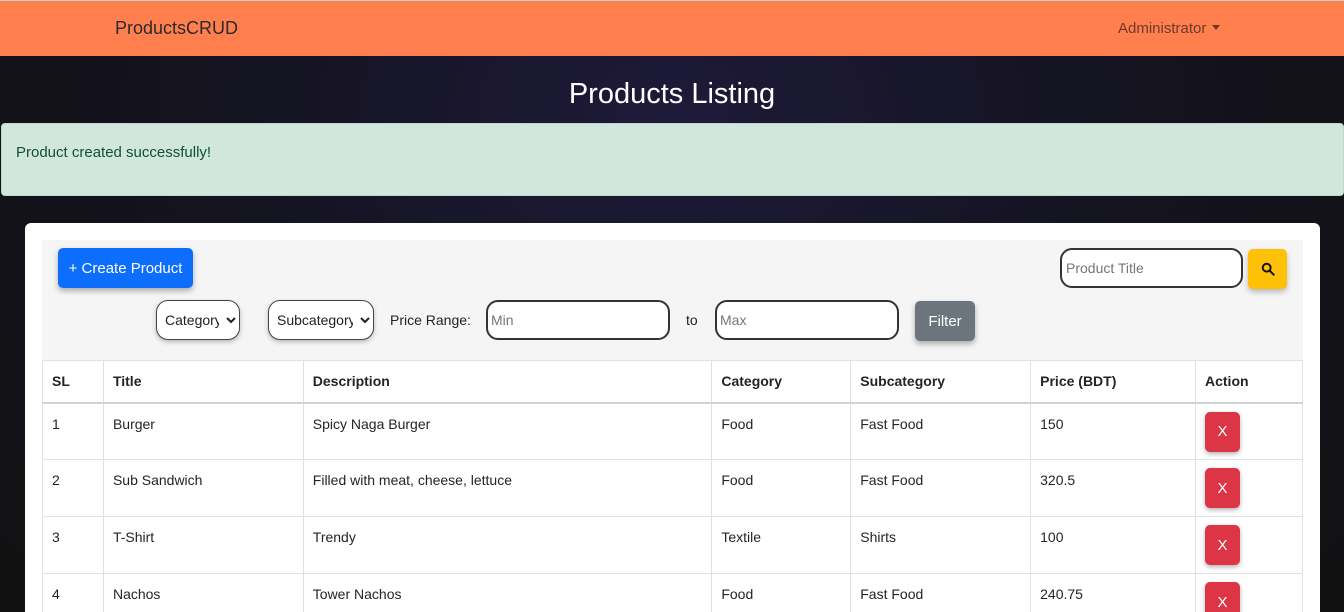 Image resolution: width=1344 pixels, height=612 pixels. Describe the element at coordinates (507, 382) in the screenshot. I see `header-description: Description` at that location.